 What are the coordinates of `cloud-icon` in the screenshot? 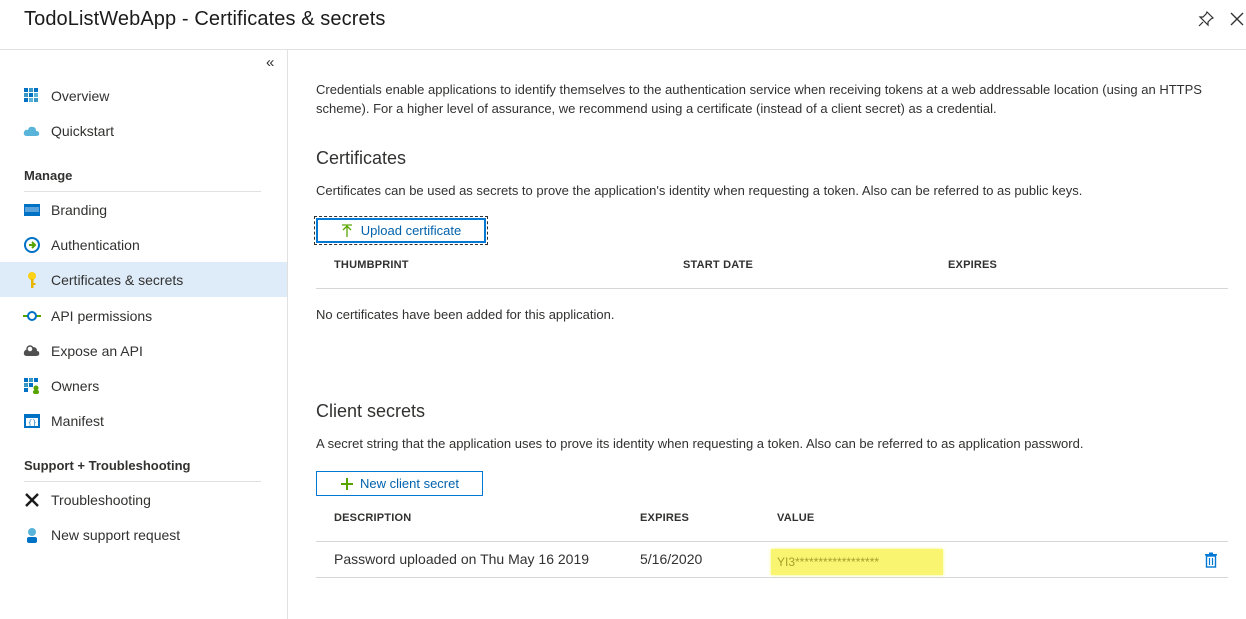 It's located at (32, 131).